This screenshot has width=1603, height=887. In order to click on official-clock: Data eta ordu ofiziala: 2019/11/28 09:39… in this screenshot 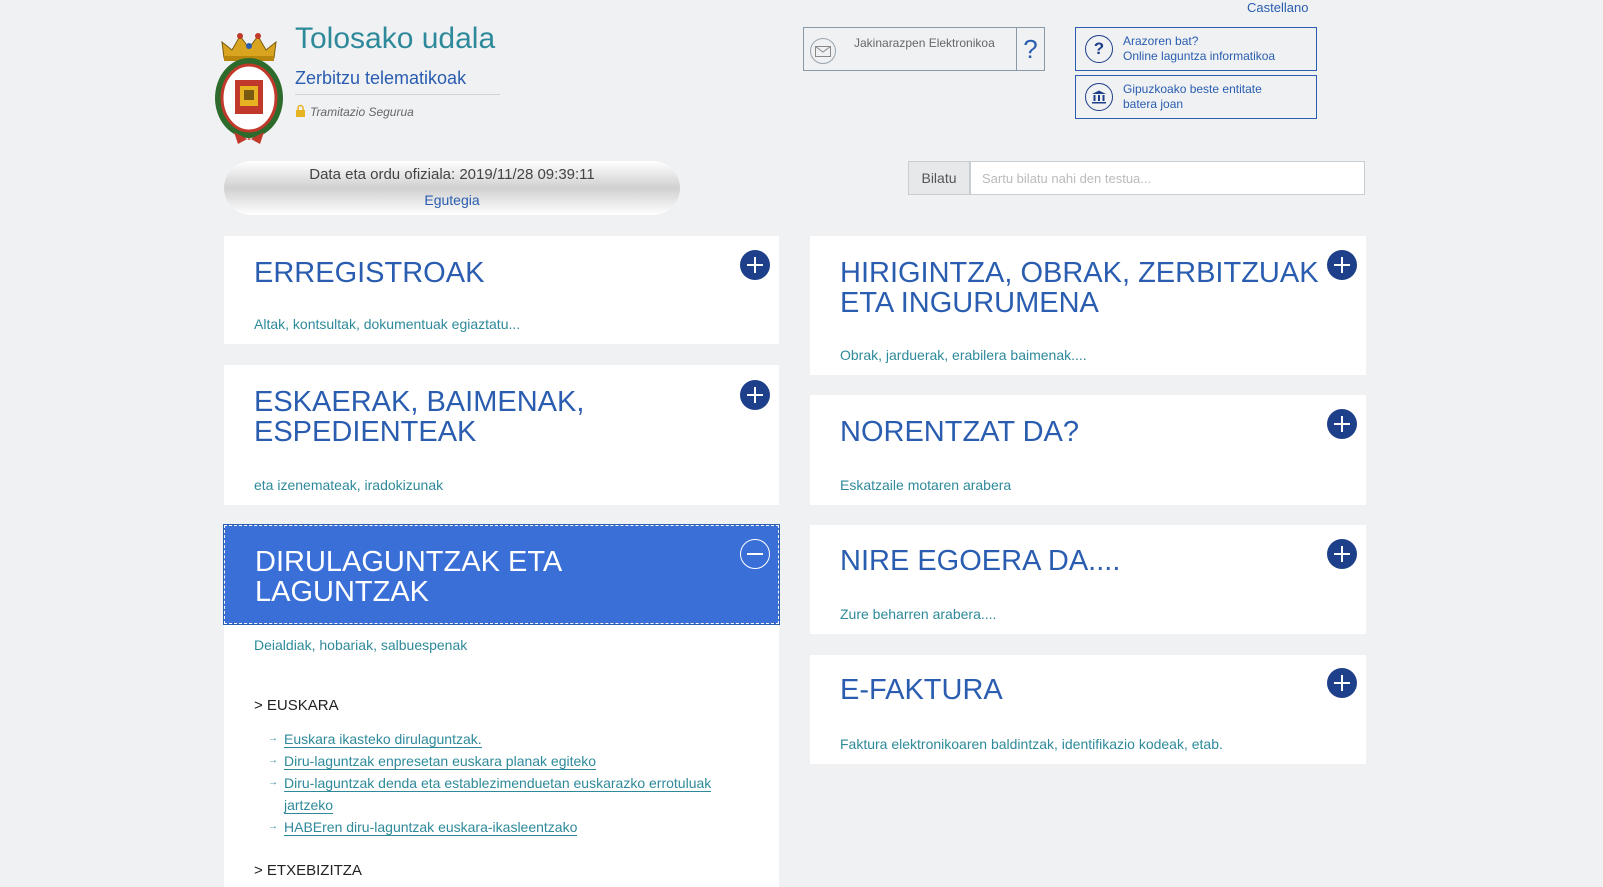, I will do `click(452, 188)`.